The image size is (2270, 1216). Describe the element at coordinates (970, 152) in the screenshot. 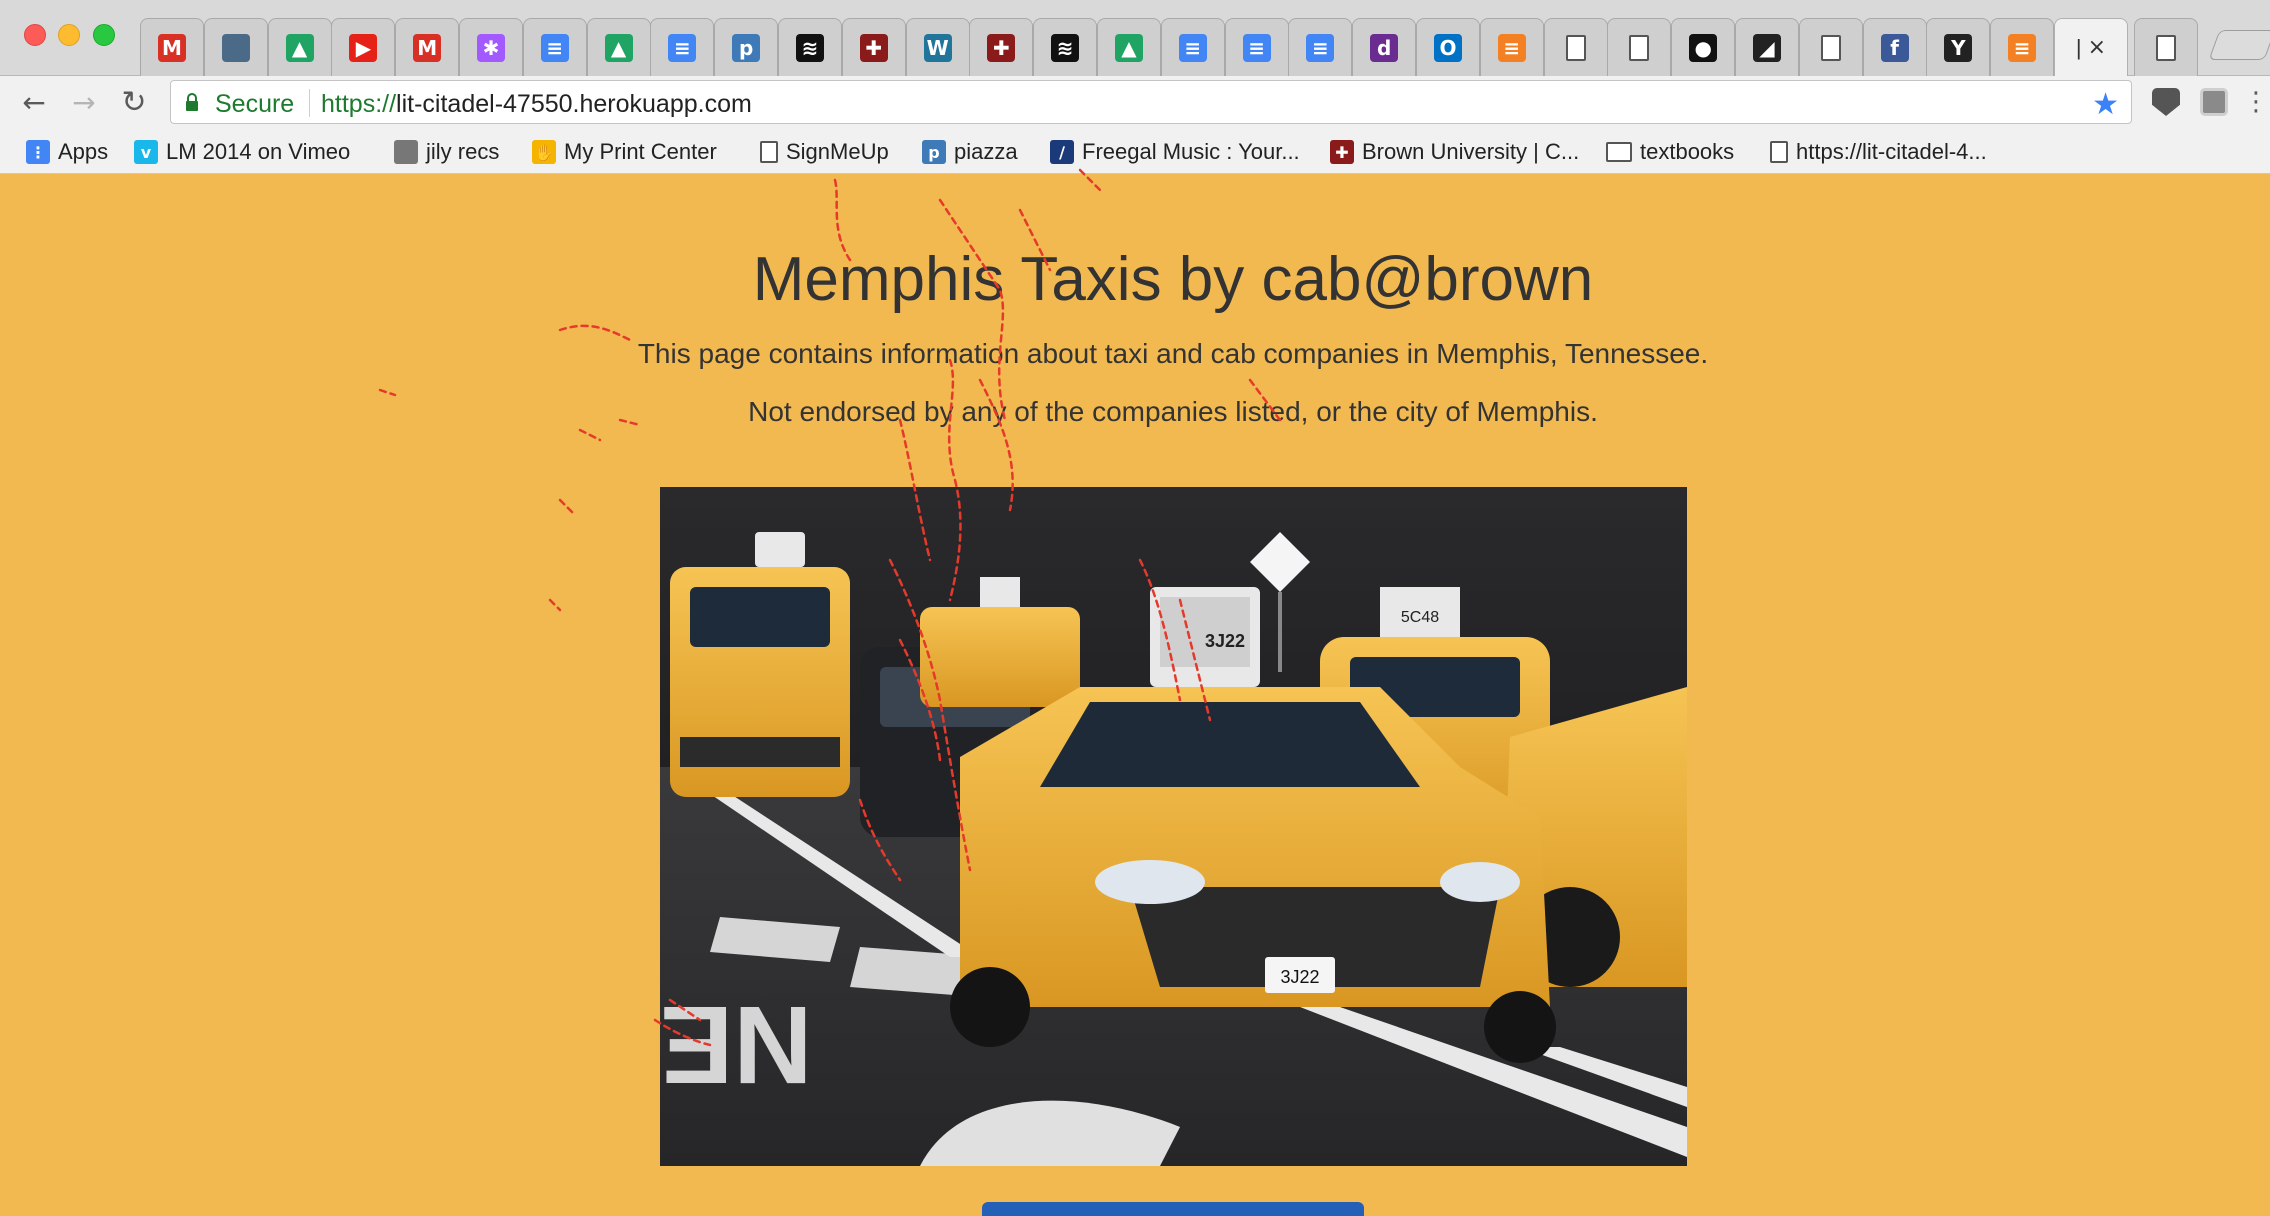

I see `bookmark-item: p piazza` at that location.